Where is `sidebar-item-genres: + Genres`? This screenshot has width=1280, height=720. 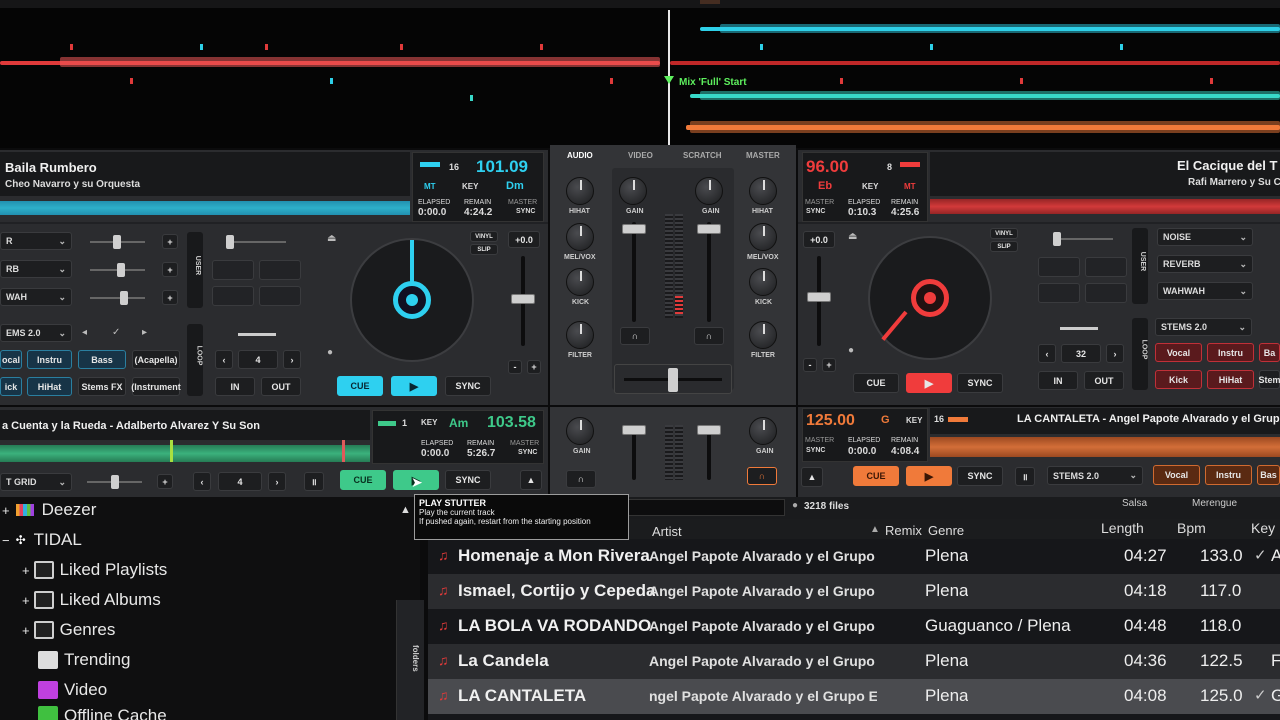 sidebar-item-genres: + Genres is located at coordinates (68, 630).